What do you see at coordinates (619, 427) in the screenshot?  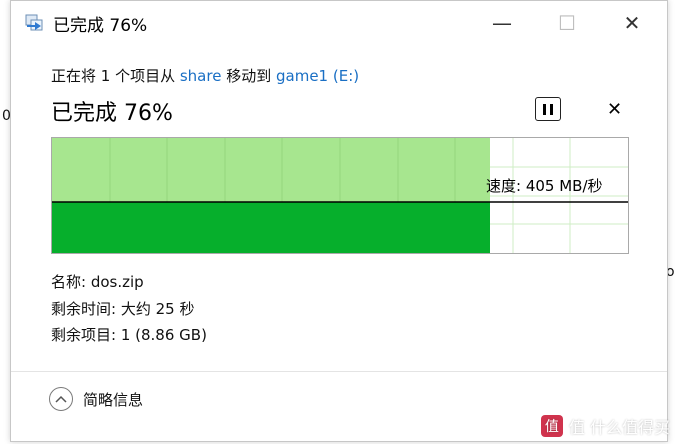 I see `watermark-text: 值 什么值得买` at bounding box center [619, 427].